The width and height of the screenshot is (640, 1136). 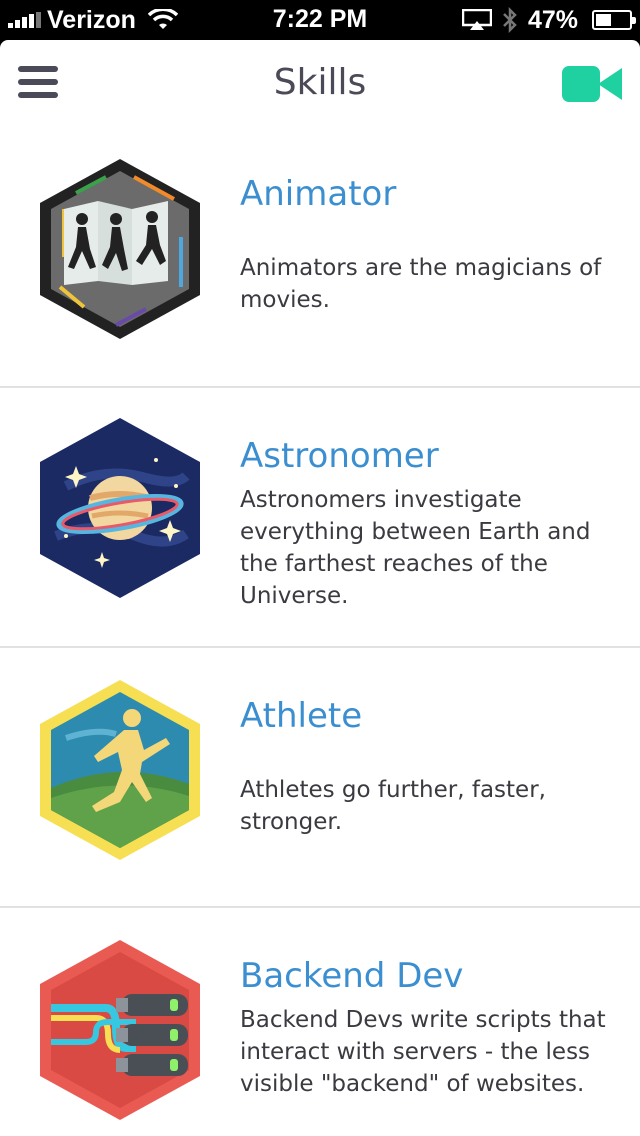 I want to click on battery-level, so click(x=604, y=20).